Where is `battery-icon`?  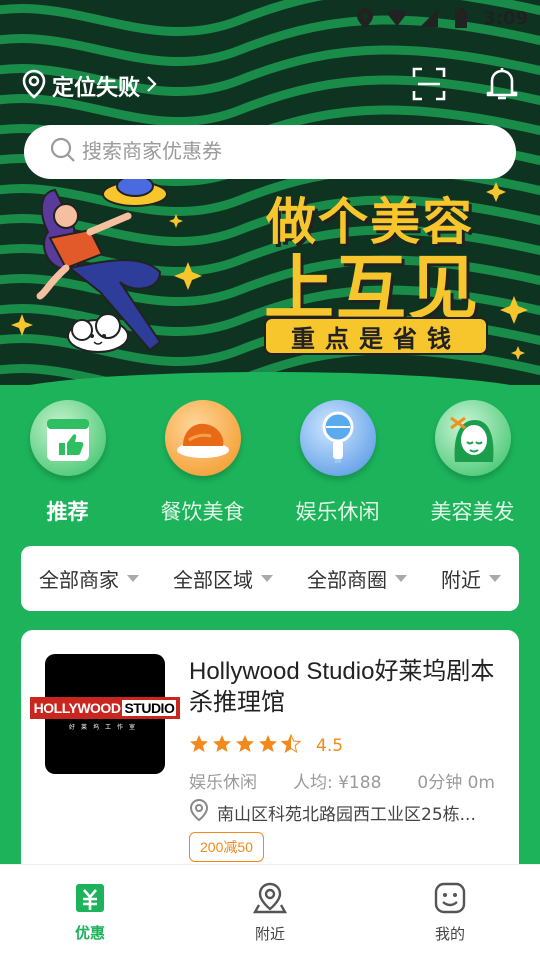
battery-icon is located at coordinates (461, 18).